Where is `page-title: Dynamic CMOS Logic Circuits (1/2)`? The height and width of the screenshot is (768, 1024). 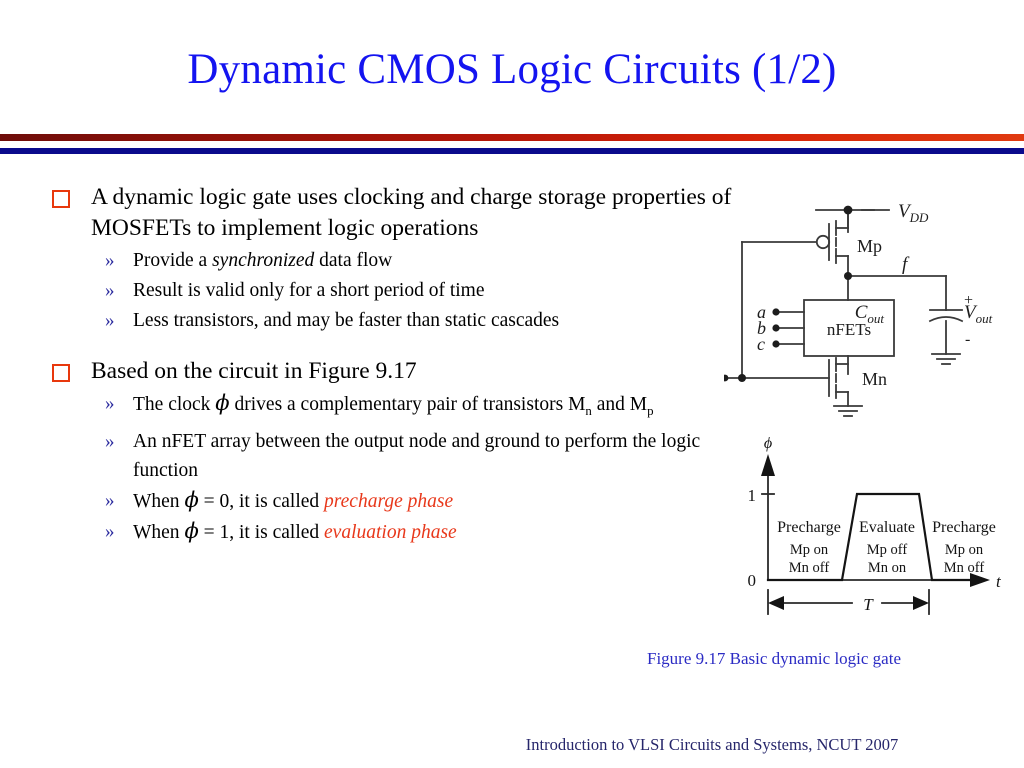 page-title: Dynamic CMOS Logic Circuits (1/2) is located at coordinates (512, 69).